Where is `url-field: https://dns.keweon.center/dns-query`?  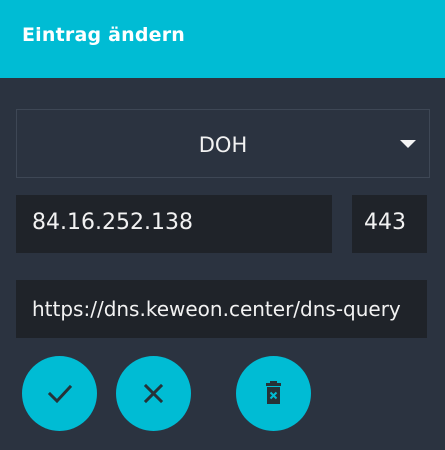 url-field: https://dns.keweon.center/dns-query is located at coordinates (221, 309).